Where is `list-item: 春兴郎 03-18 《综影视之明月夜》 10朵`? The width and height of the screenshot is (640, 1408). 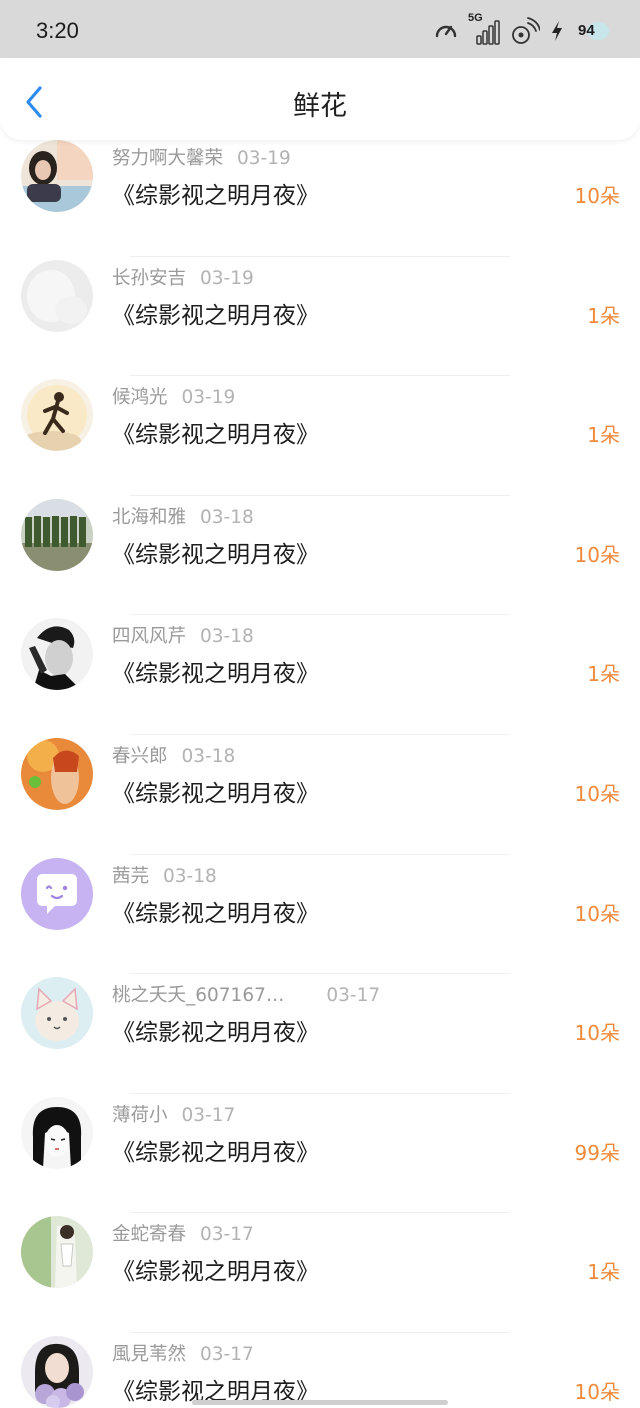
list-item: 春兴郎 03-18 《综影视之明月夜》 10朵 is located at coordinates (320, 797).